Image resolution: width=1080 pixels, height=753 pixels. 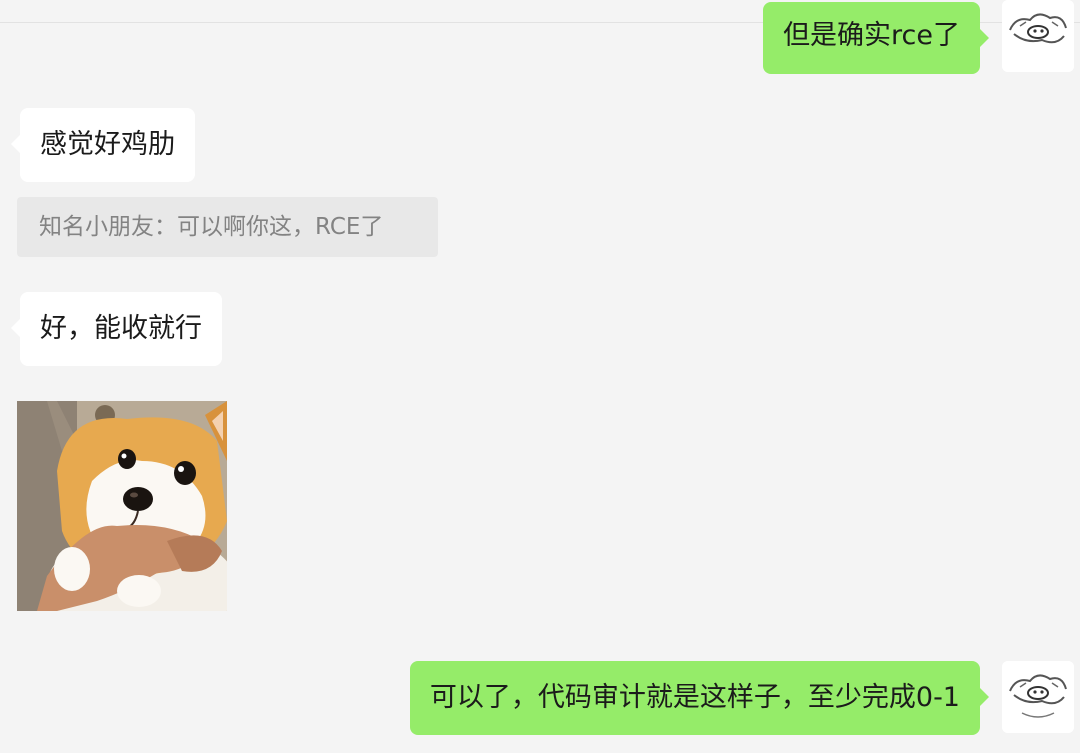 I want to click on corgi-sticker, so click(x=122, y=506).